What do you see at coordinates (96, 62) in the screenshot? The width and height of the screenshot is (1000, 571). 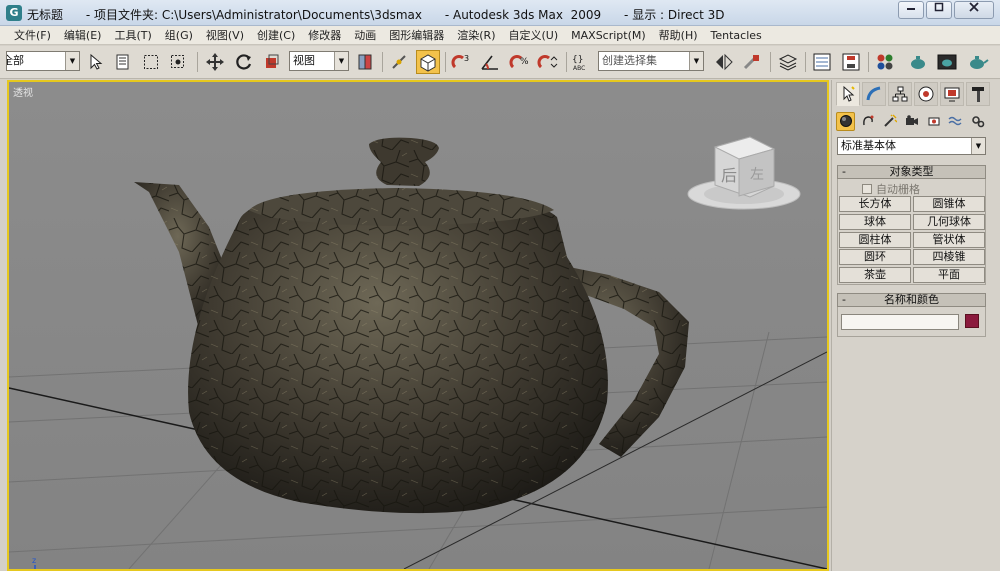 I see `select-object-button` at bounding box center [96, 62].